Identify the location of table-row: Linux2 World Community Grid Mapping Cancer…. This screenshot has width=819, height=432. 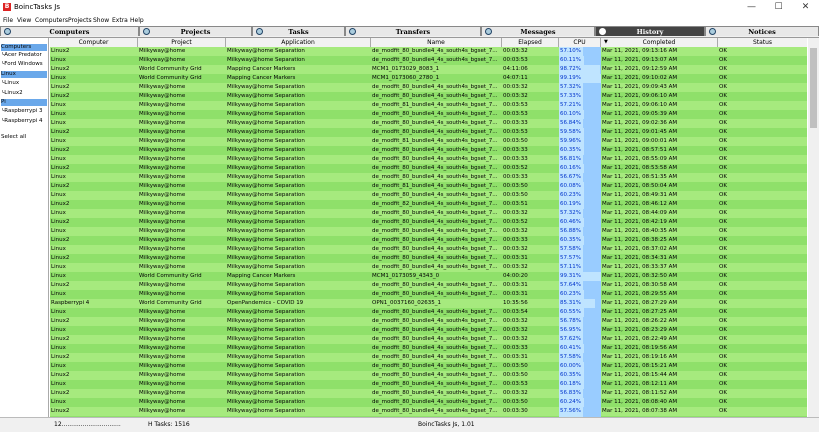
(428, 69).